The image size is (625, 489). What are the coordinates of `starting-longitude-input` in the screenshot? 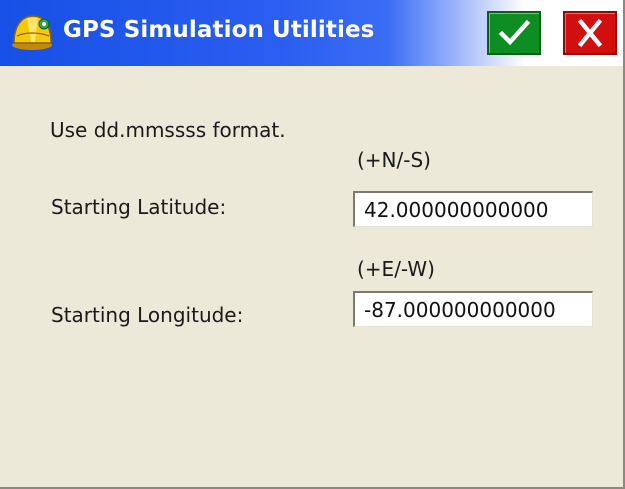 It's located at (473, 309).